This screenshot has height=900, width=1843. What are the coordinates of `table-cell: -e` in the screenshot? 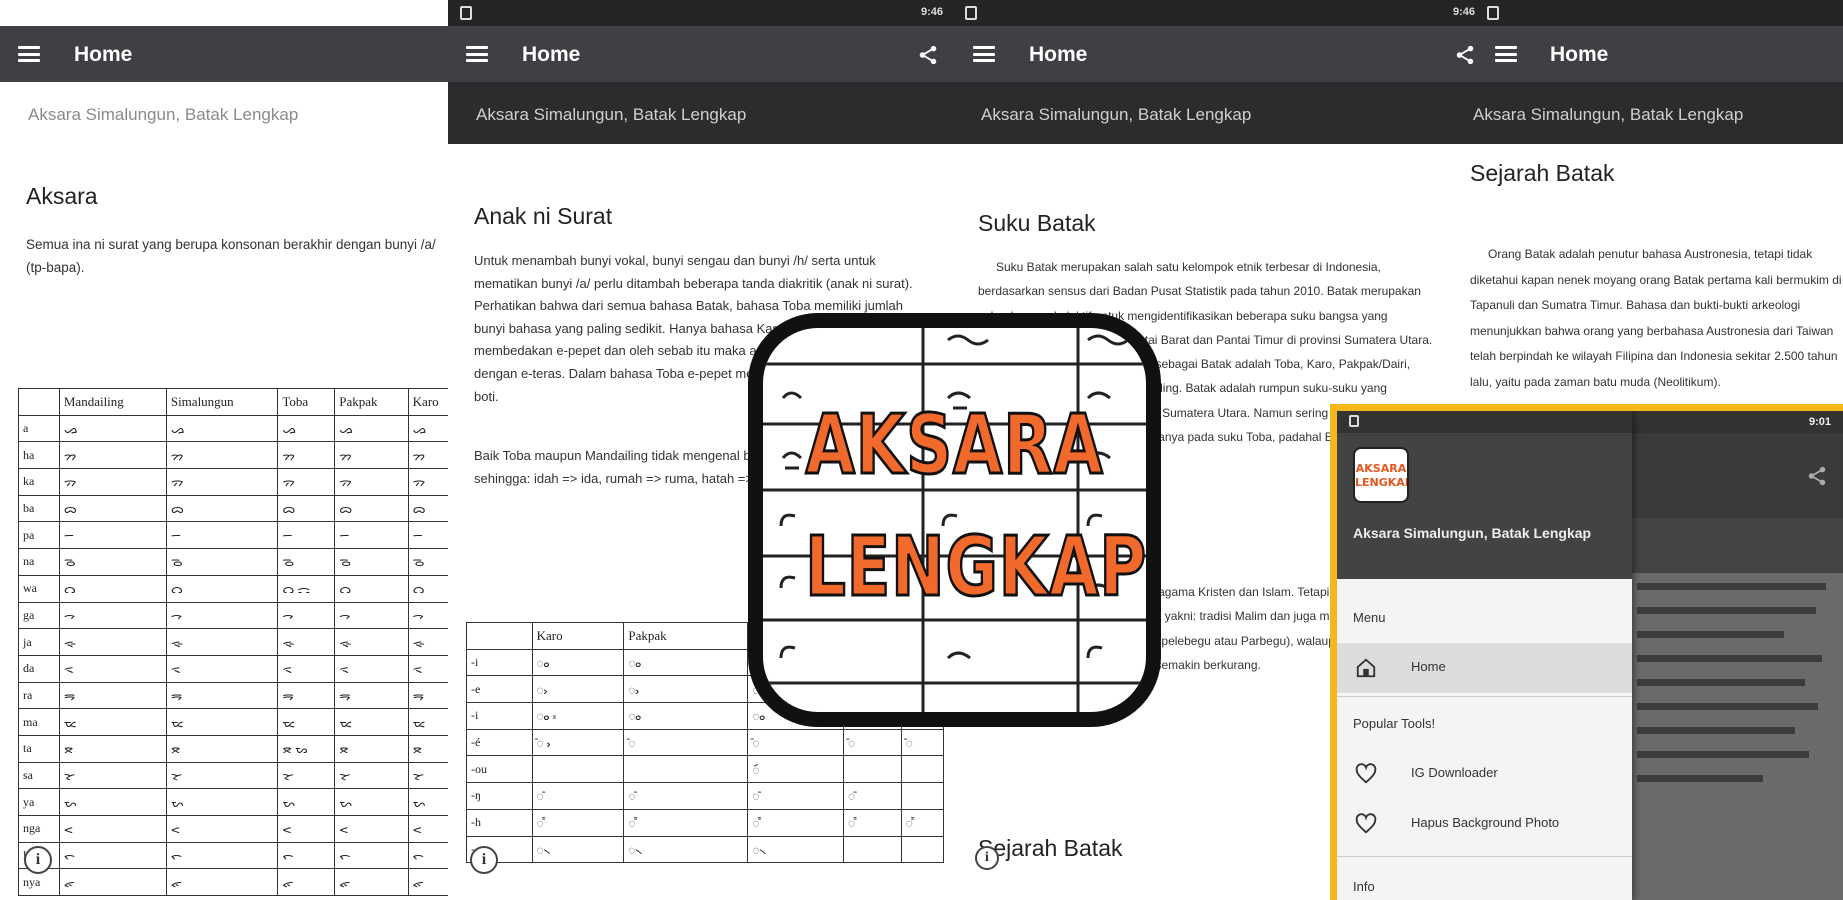 It's located at (499, 689).